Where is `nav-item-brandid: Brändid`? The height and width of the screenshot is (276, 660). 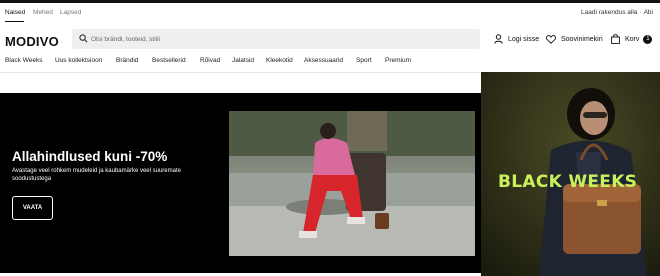
nav-item-brandid: Brändid is located at coordinates (127, 60).